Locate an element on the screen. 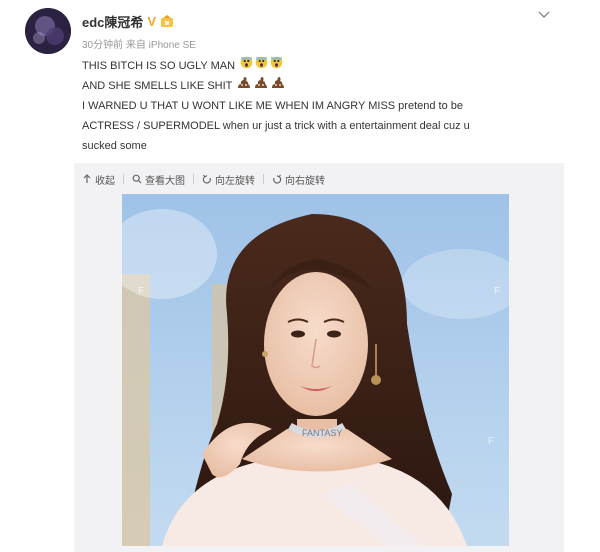  scream-emoji-icon is located at coordinates (262, 66).